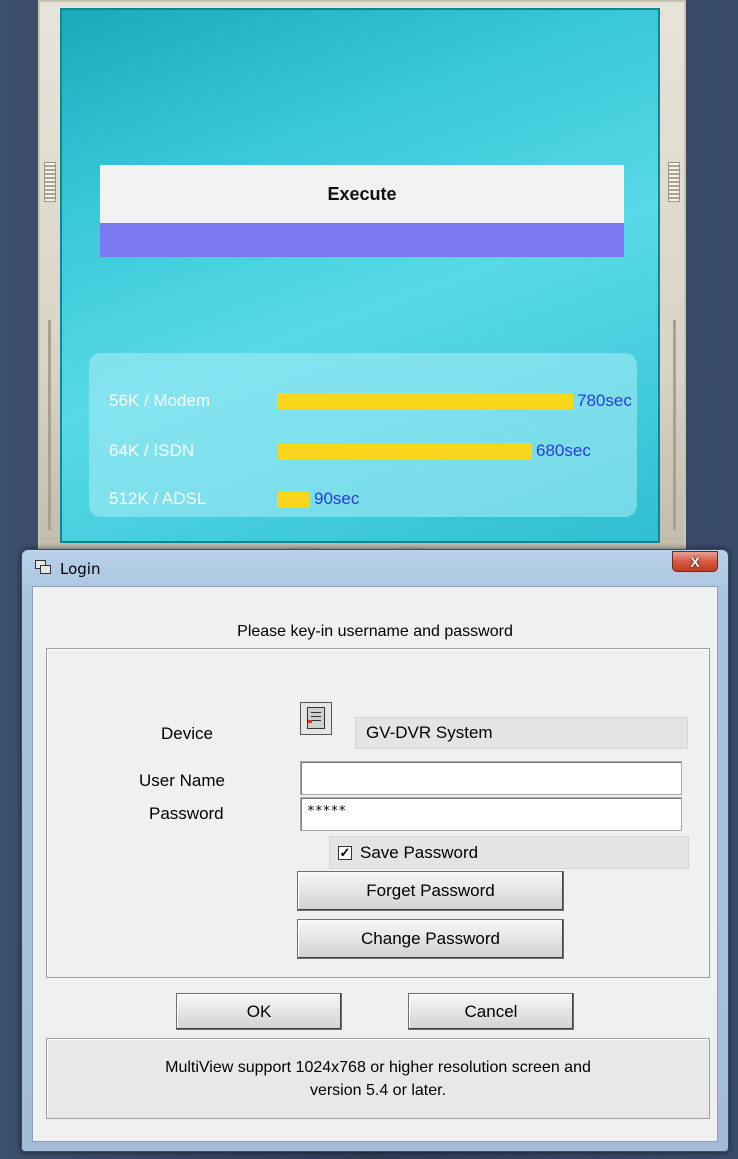 The width and height of the screenshot is (738, 1159). I want to click on change-password-label: Change Password, so click(430, 938).